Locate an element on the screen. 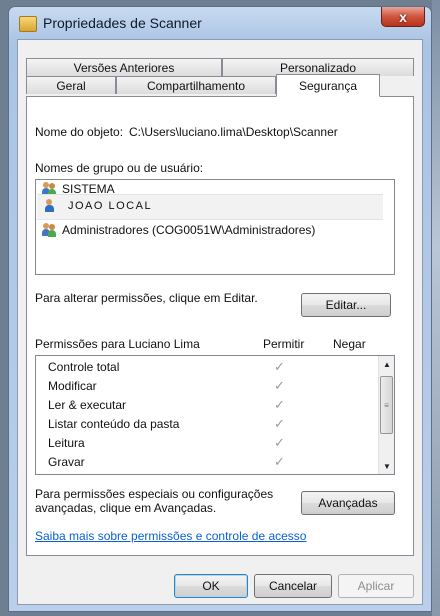 This screenshot has width=440, height=616. object-path: C:\Users\luciano.lima\Desktop\Scanner is located at coordinates (233, 132).